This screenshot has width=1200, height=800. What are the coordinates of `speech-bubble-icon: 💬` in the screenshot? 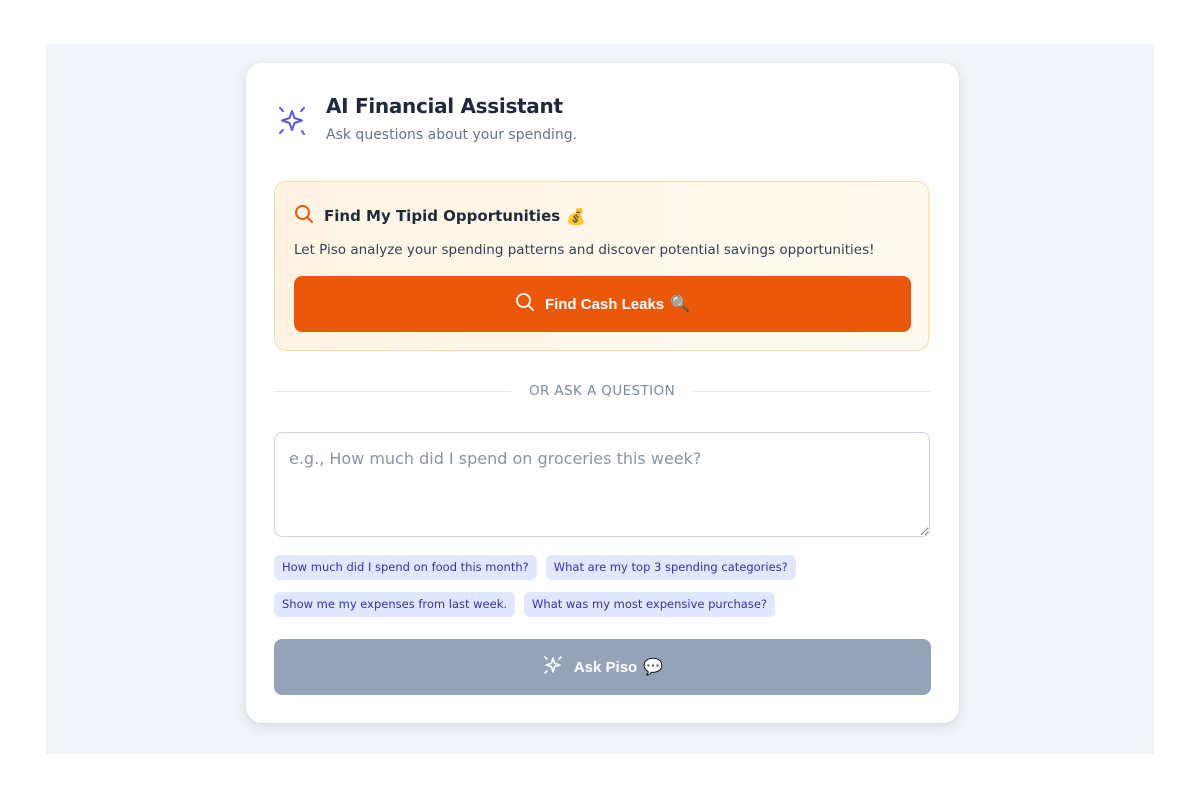 It's located at (653, 667).